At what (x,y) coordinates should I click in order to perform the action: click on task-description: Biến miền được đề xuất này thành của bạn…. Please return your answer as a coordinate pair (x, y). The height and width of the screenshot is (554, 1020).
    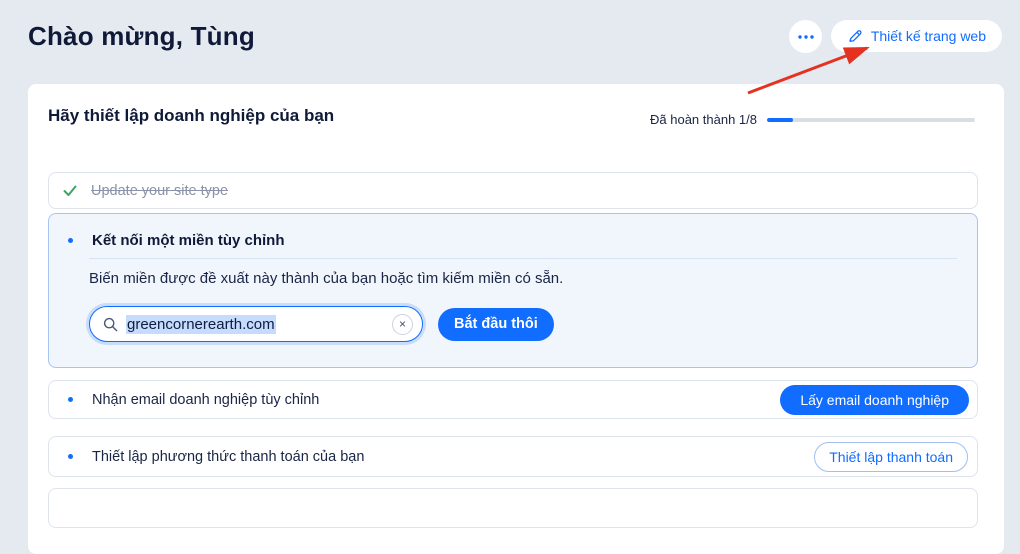
    Looking at the image, I should click on (326, 278).